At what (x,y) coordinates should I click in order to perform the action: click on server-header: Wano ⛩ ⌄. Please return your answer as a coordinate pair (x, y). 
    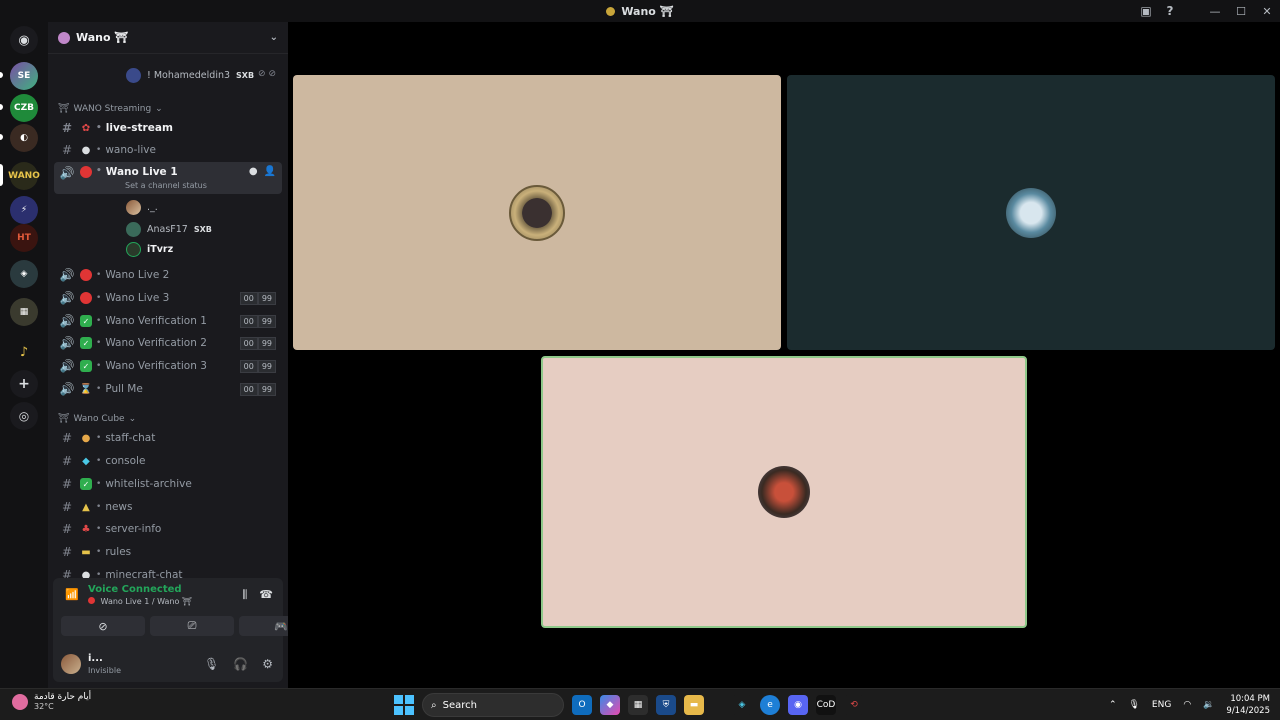
    Looking at the image, I should click on (168, 38).